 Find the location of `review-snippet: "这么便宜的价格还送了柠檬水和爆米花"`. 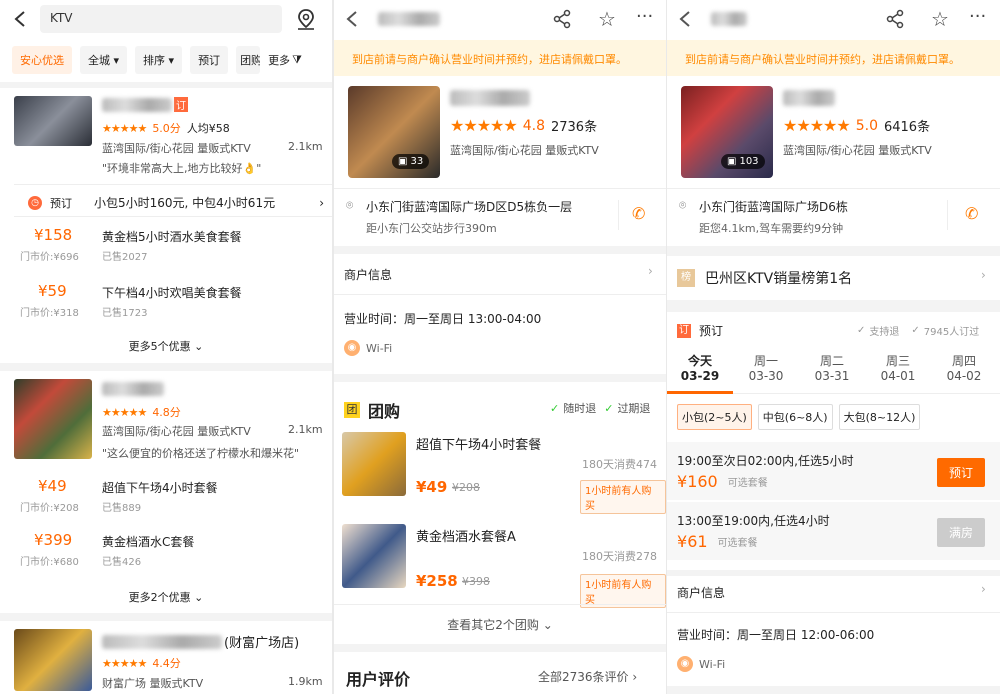

review-snippet: "这么便宜的价格还送了柠檬水和爆米花" is located at coordinates (201, 453).